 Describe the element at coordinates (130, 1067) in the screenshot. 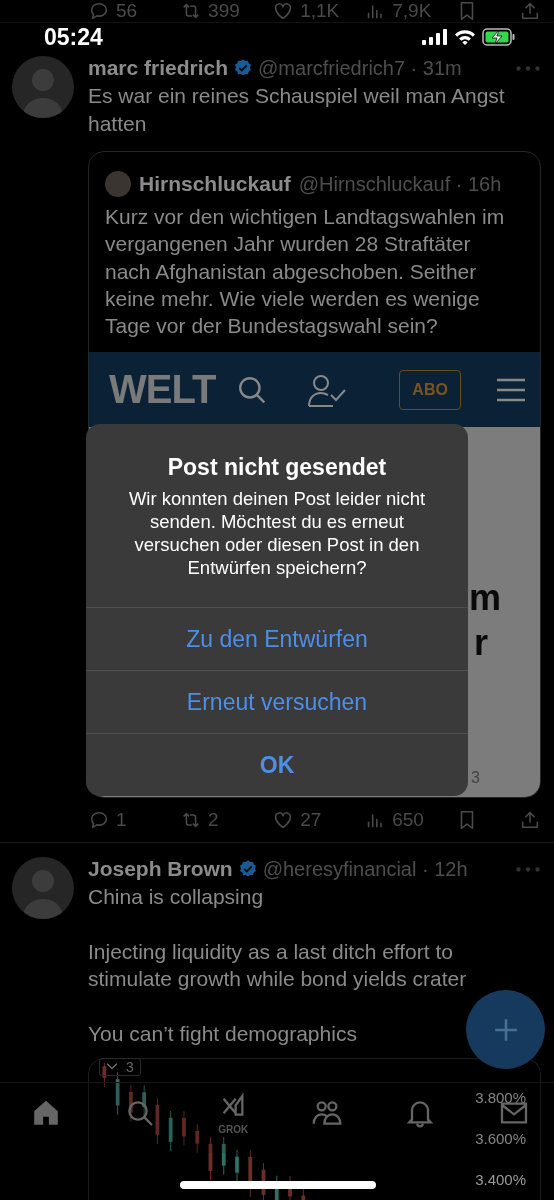

I see `badge-count: 3` at that location.